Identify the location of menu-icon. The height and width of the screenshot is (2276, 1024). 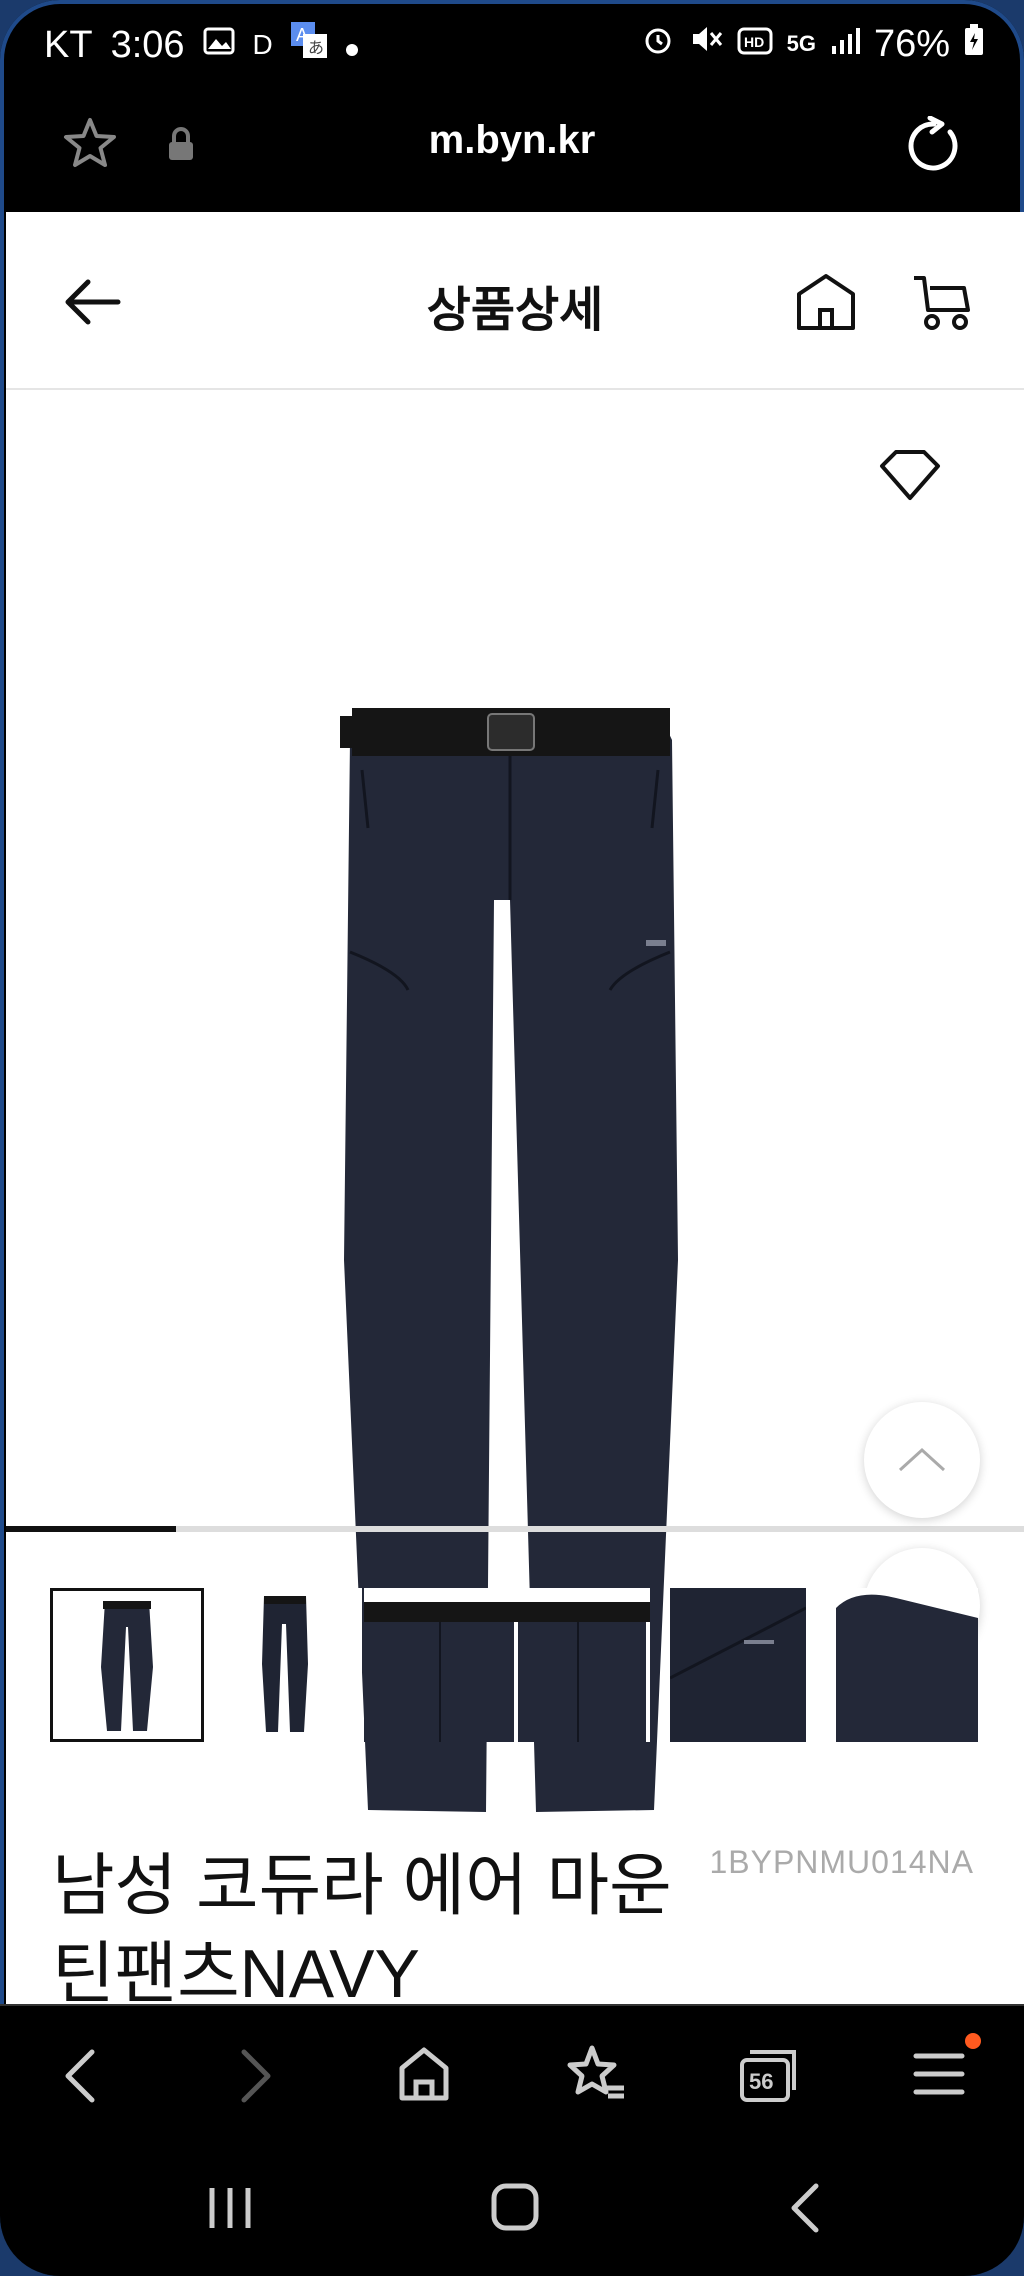
(939, 2077).